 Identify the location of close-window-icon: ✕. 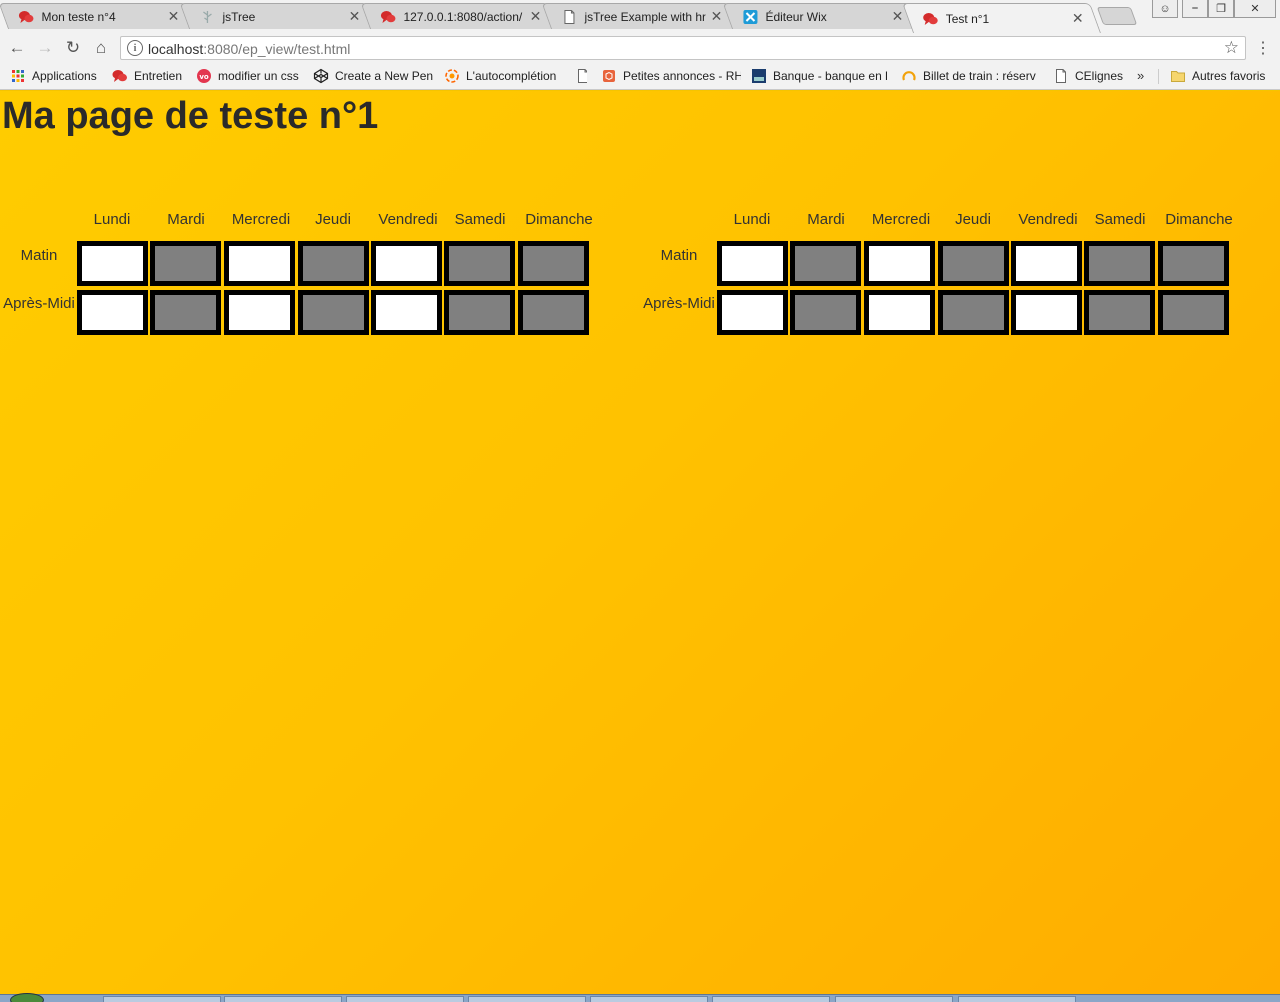
(1255, 9).